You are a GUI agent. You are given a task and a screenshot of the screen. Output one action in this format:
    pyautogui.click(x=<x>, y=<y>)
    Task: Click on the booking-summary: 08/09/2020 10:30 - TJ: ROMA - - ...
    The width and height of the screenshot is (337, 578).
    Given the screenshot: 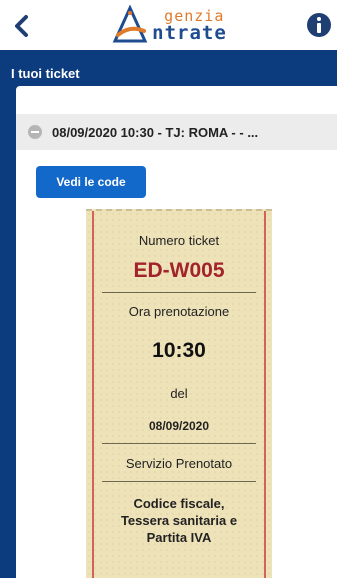 What is the action you would take?
    pyautogui.click(x=155, y=132)
    